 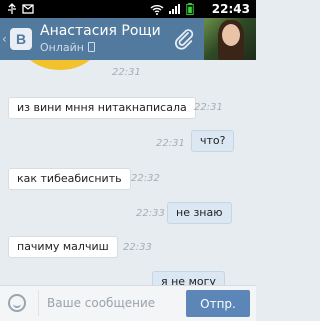 What do you see at coordinates (218, 303) in the screenshot?
I see `send-button: Отпр.` at bounding box center [218, 303].